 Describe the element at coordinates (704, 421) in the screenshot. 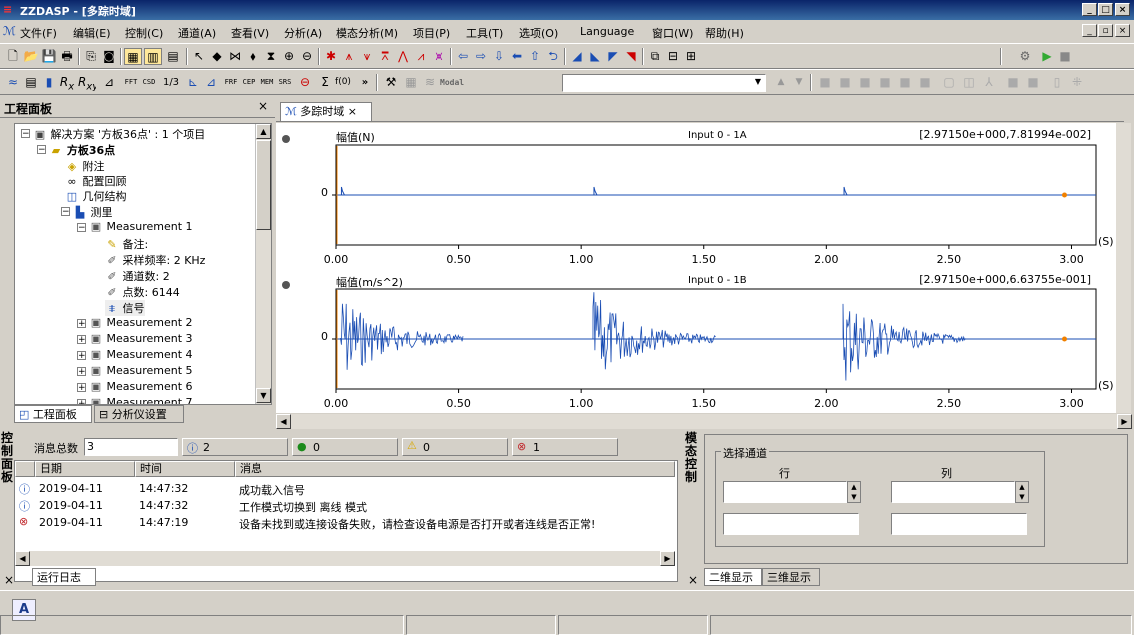

I see `chart-hscroll: ◀ ▶` at that location.